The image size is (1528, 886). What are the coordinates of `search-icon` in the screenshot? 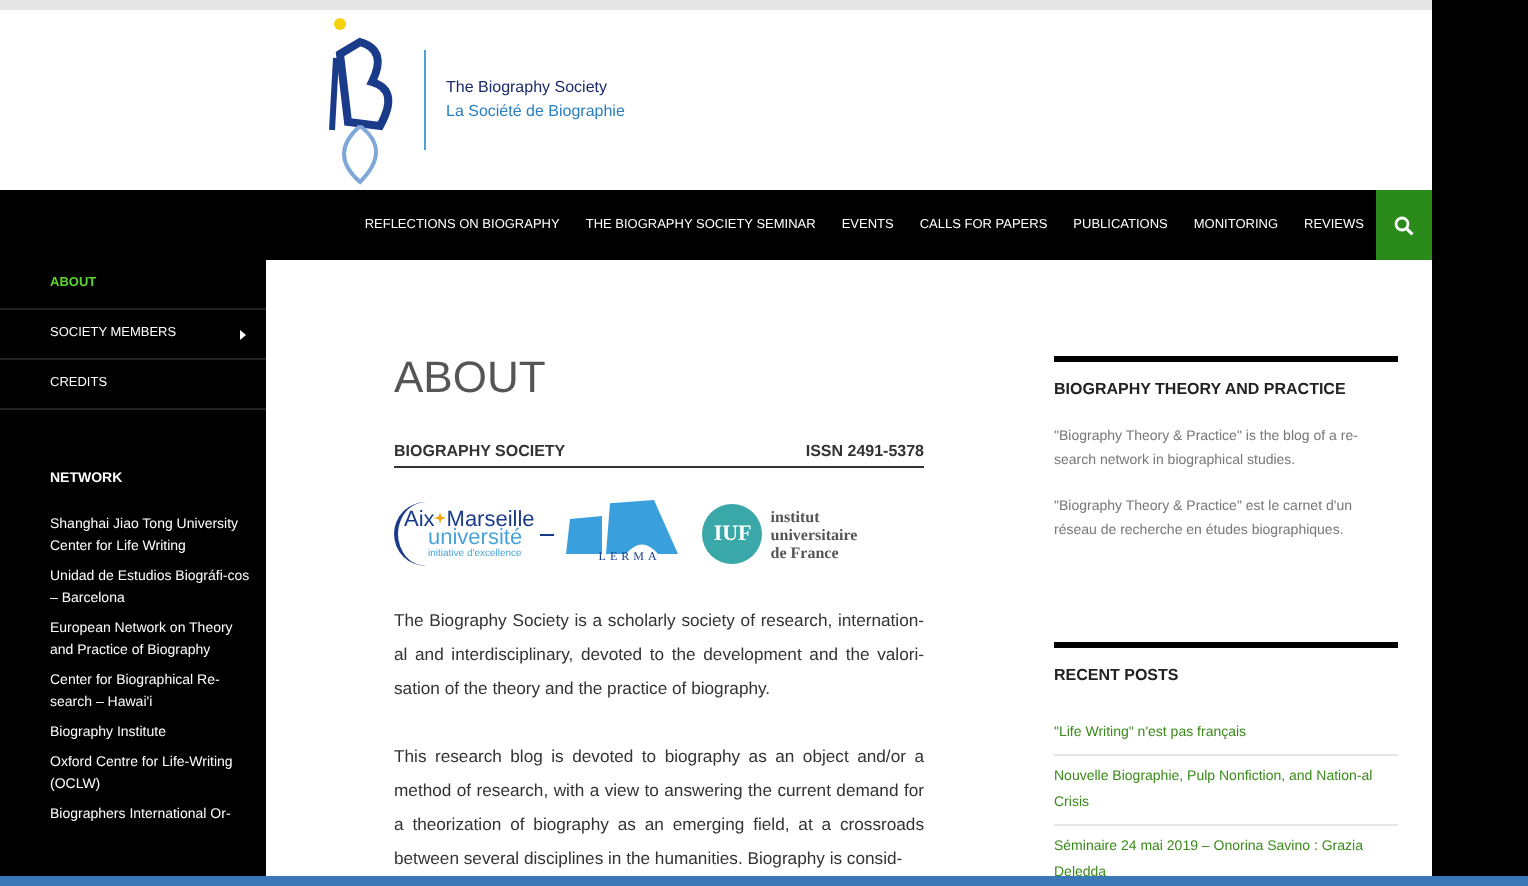 It's located at (1404, 225).